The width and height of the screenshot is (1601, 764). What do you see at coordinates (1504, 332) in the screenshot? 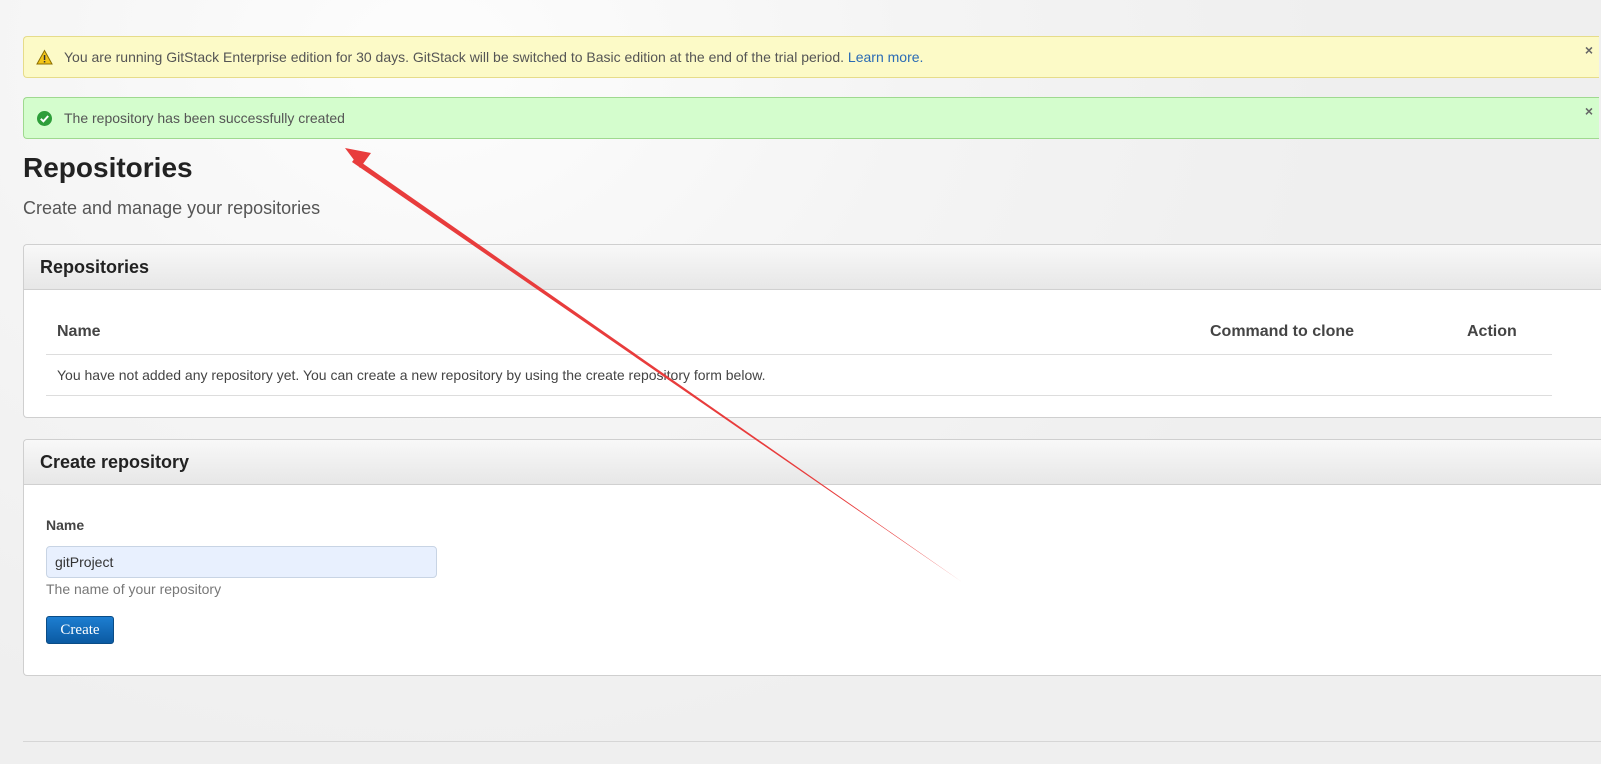
I see `column-action: Action` at bounding box center [1504, 332].